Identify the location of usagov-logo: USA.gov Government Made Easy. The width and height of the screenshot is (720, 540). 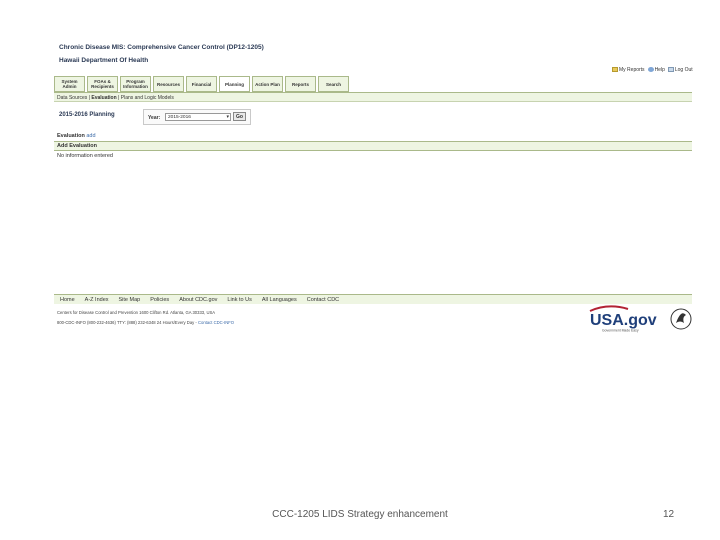
(627, 319).